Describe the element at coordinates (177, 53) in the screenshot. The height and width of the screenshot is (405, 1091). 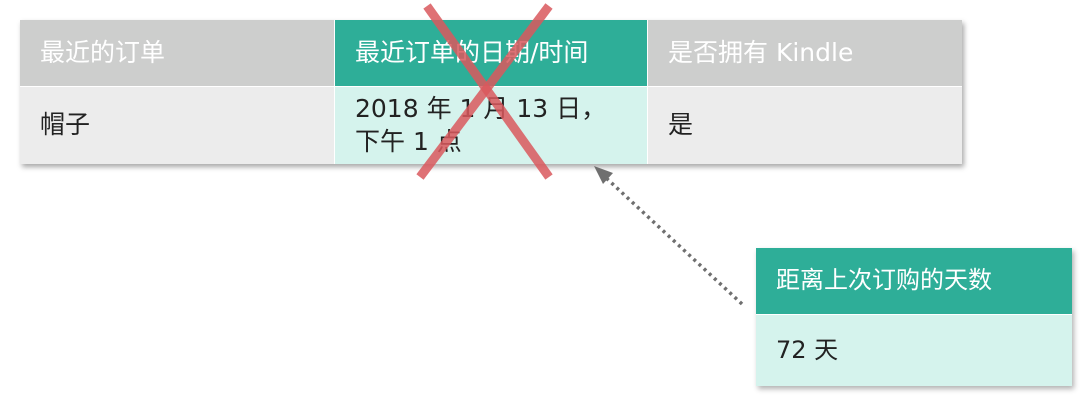
I see `header-recent-order: 最近的订单` at that location.